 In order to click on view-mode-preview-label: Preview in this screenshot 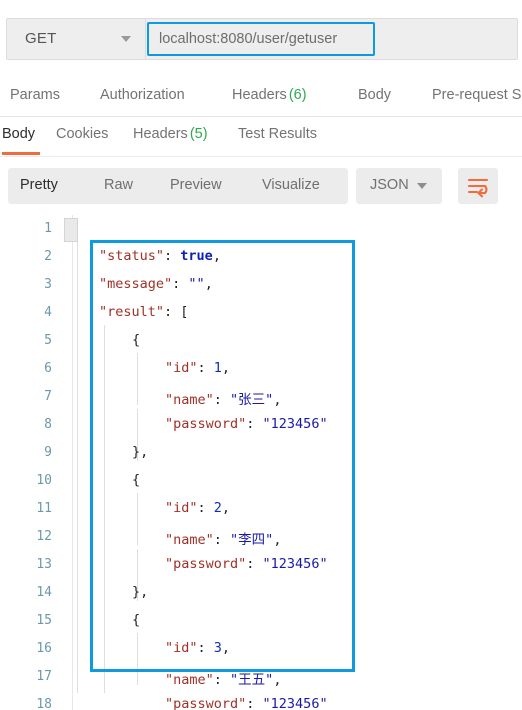, I will do `click(196, 185)`.